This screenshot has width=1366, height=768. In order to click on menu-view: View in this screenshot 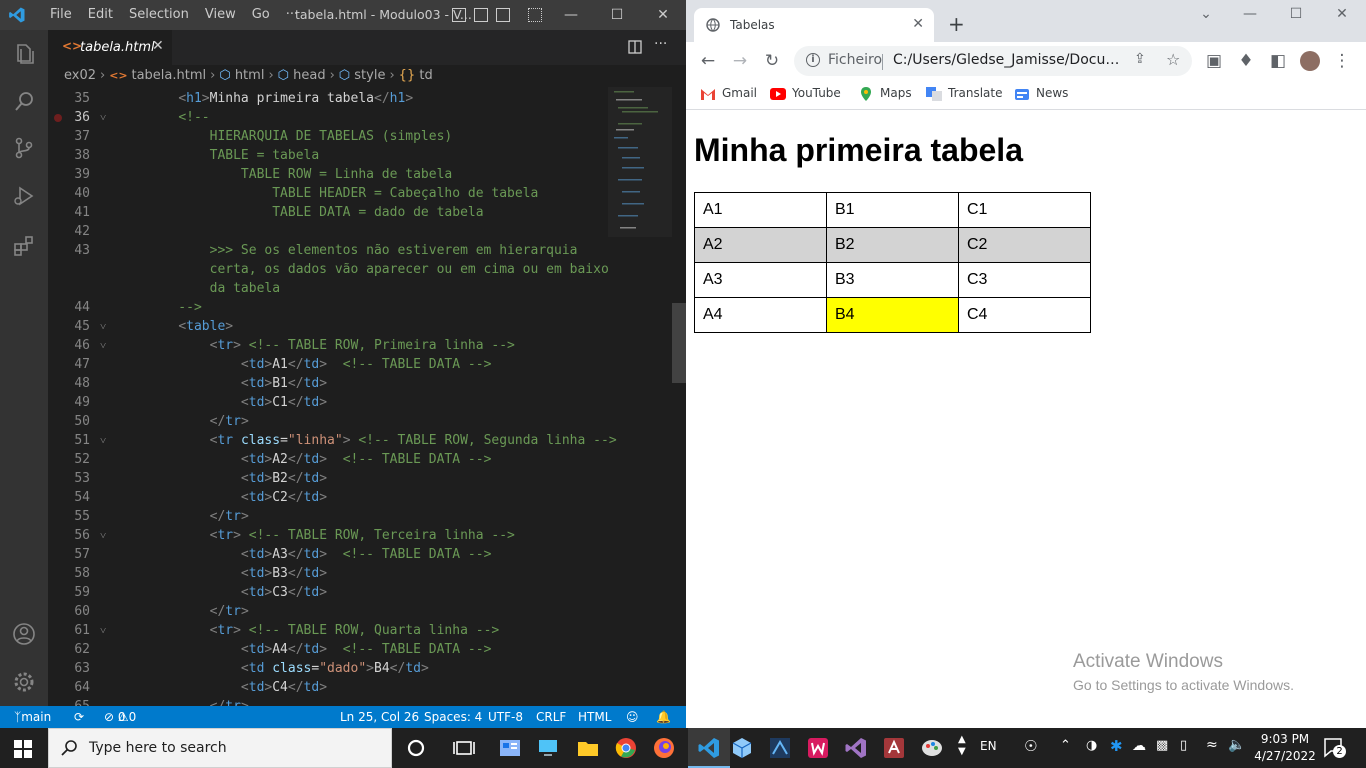, I will do `click(220, 15)`.